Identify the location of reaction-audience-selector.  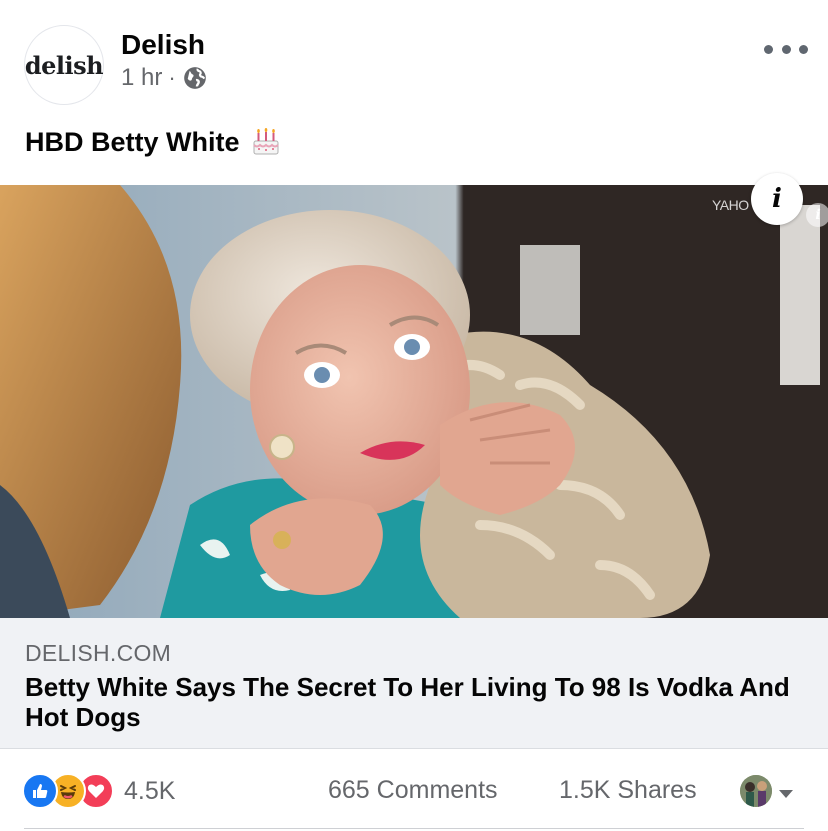
(767, 791).